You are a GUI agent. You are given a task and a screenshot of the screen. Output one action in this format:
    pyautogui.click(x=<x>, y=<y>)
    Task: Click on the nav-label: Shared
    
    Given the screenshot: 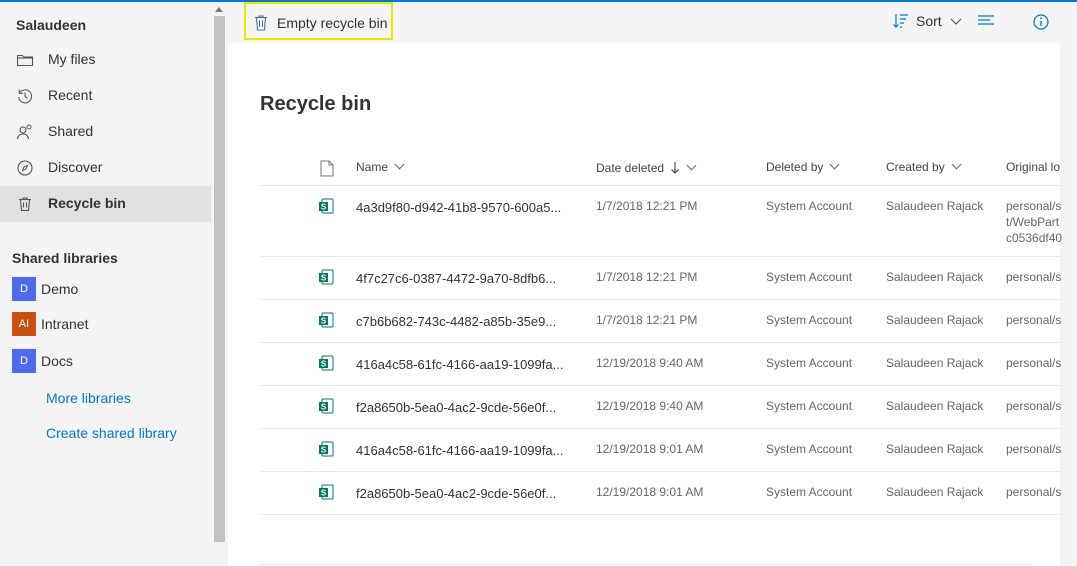 What is the action you would take?
    pyautogui.click(x=71, y=131)
    